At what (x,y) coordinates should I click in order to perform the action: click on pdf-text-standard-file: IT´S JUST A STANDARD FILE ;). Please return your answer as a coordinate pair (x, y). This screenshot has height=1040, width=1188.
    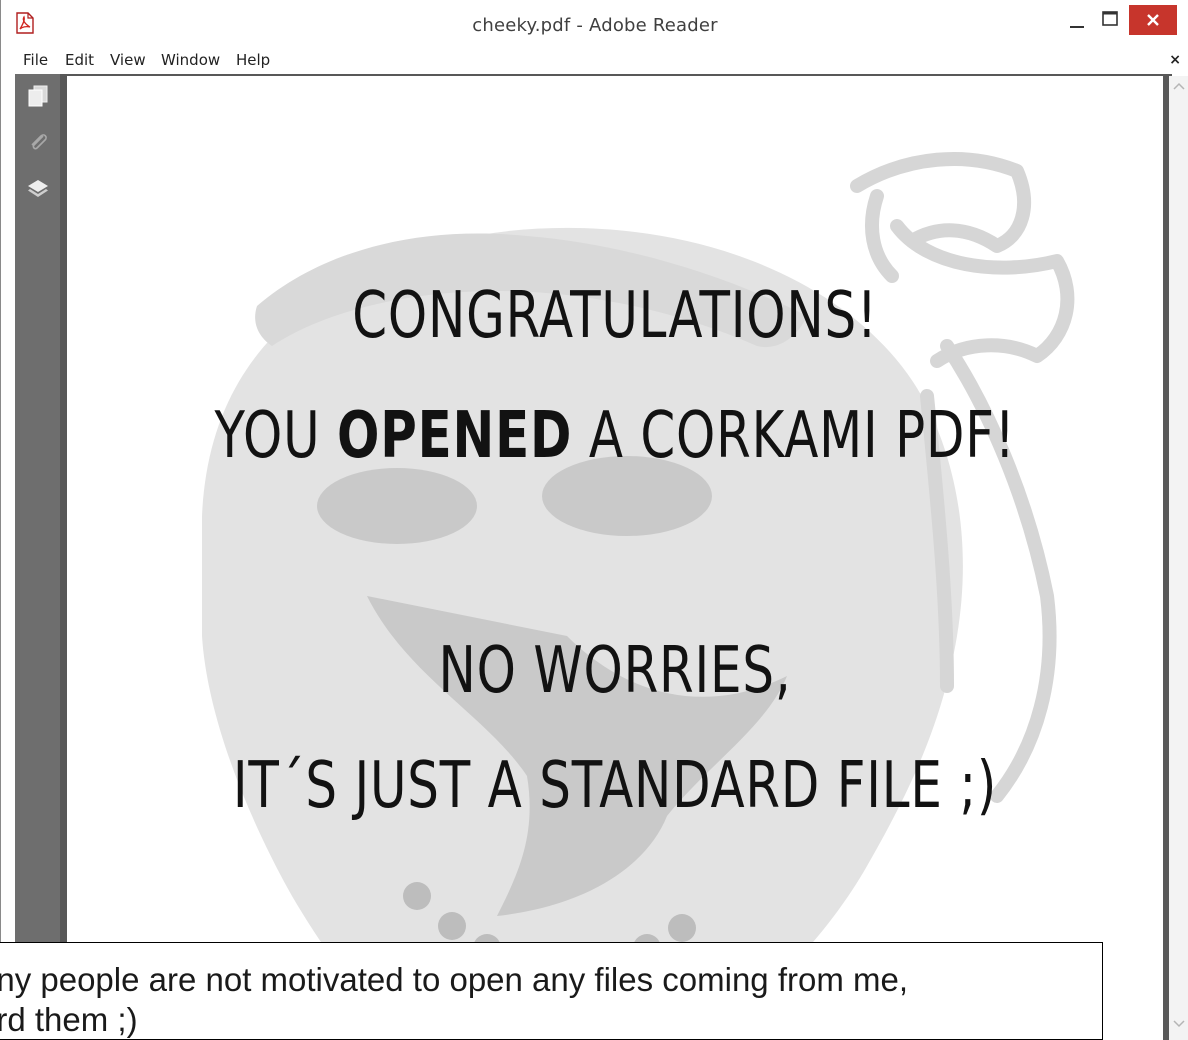
    Looking at the image, I should click on (615, 786).